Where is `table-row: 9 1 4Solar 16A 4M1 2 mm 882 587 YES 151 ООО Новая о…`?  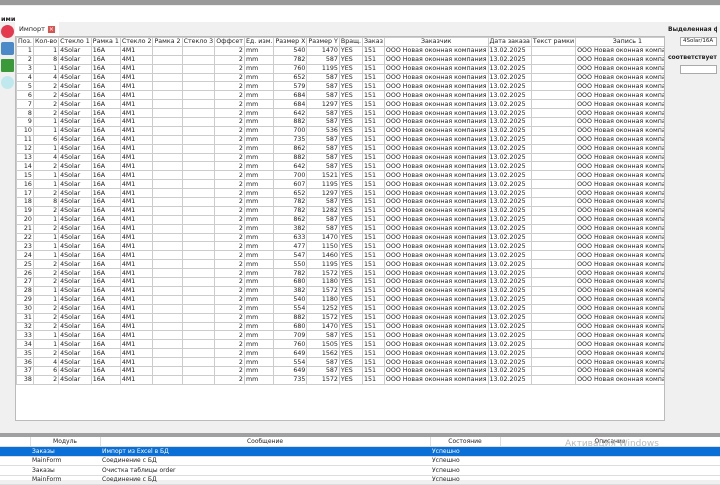 table-row: 9 1 4Solar 16A 4M1 2 mm 882 587 YES 151 ООО Новая о… is located at coordinates (340, 122).